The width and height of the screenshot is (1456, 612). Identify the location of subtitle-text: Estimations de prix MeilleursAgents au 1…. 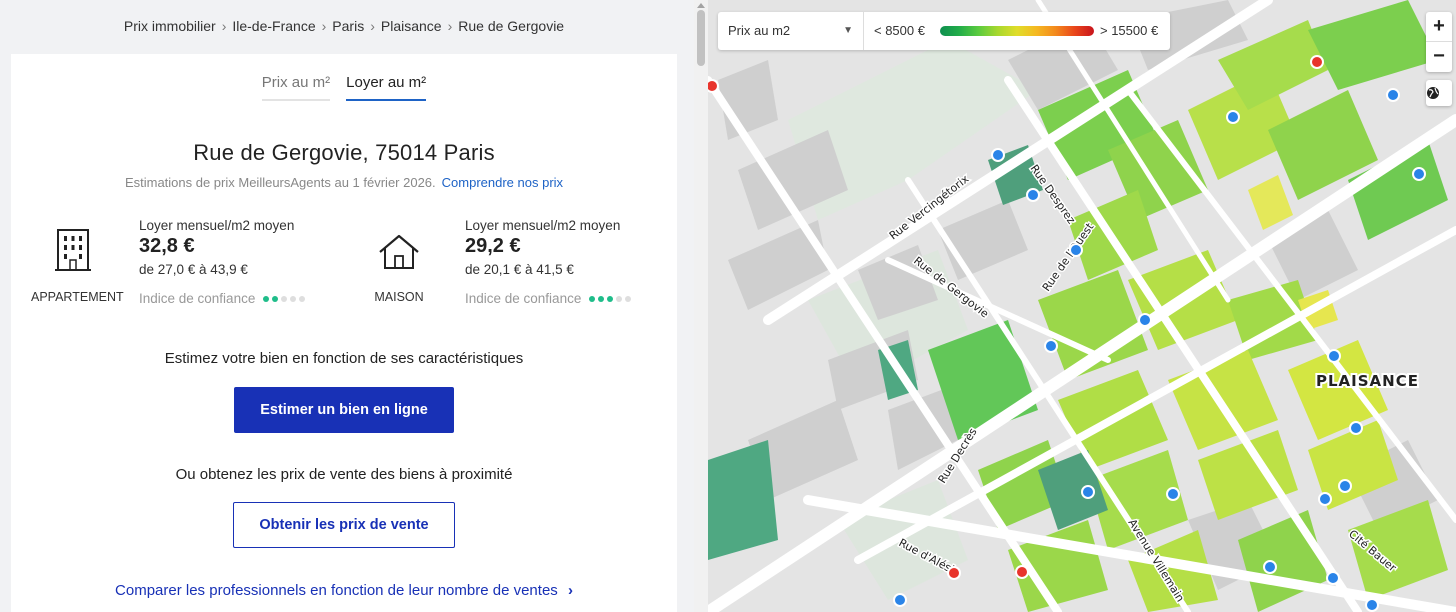
(280, 182).